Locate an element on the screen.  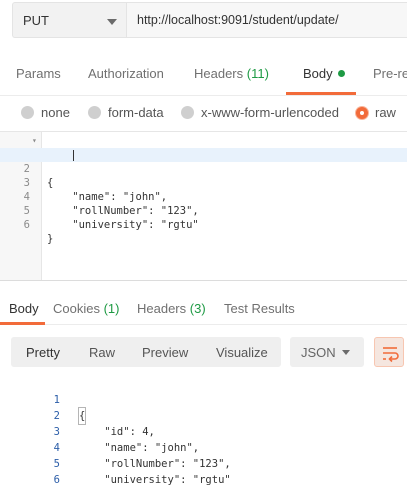
tab-pre-request-script: Pre-re is located at coordinates (390, 73).